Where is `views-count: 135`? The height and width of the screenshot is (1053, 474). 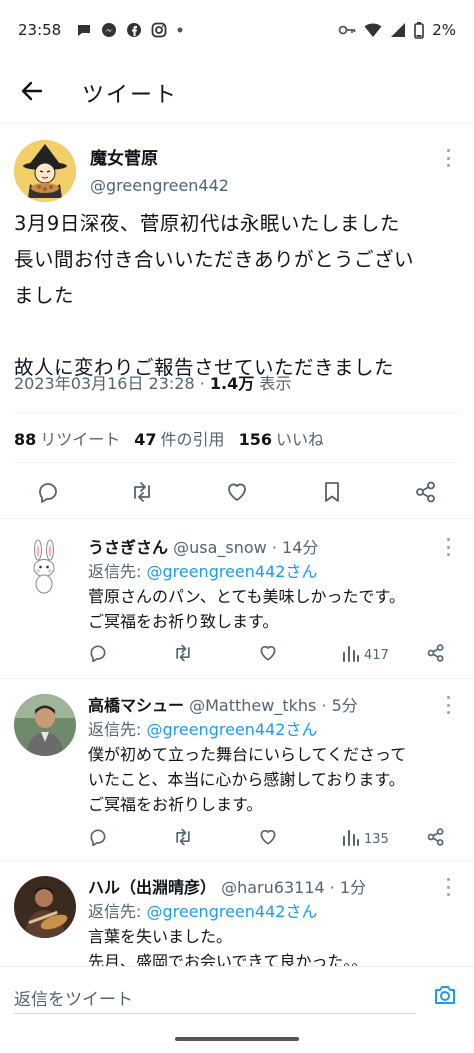 views-count: 135 is located at coordinates (376, 839).